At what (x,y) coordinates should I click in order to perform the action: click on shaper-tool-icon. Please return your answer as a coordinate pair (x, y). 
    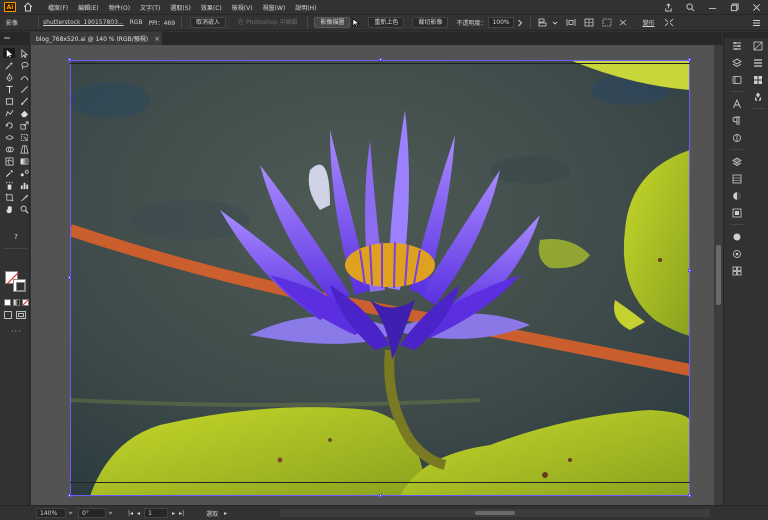
    Looking at the image, I should click on (9, 113).